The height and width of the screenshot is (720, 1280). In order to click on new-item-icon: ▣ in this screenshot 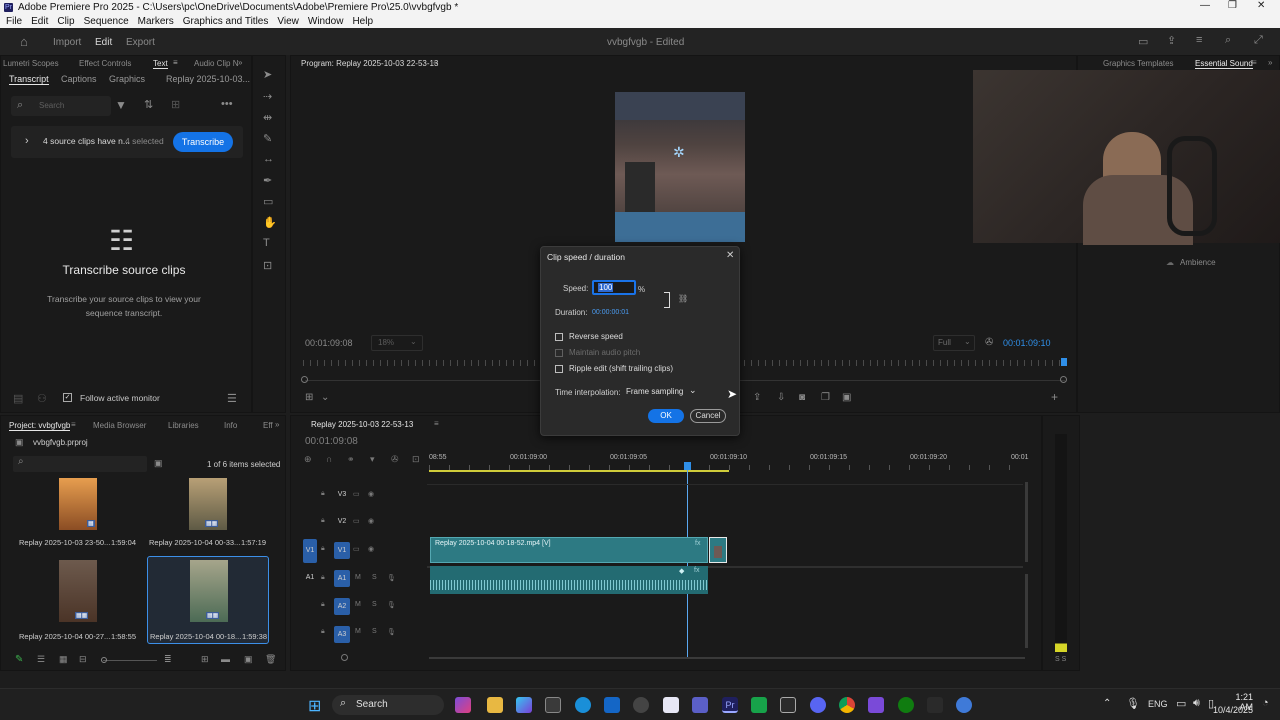, I will do `click(248, 659)`.